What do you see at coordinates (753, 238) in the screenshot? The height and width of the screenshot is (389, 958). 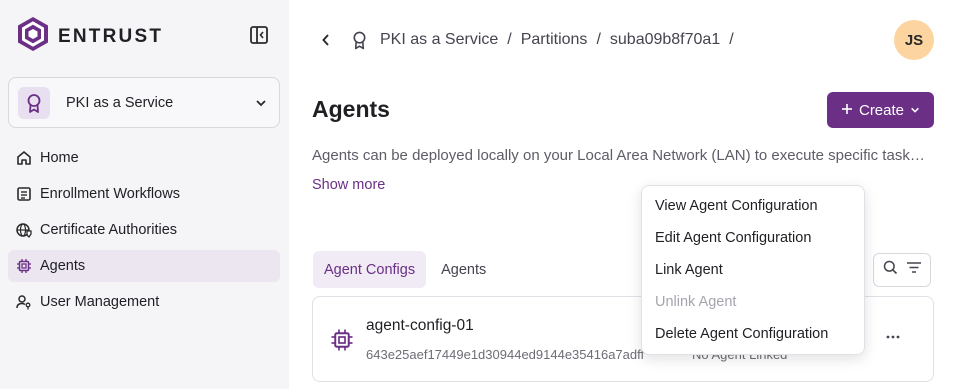 I see `menu-item-edit-agent-configuration: Edit Agent Configuration` at bounding box center [753, 238].